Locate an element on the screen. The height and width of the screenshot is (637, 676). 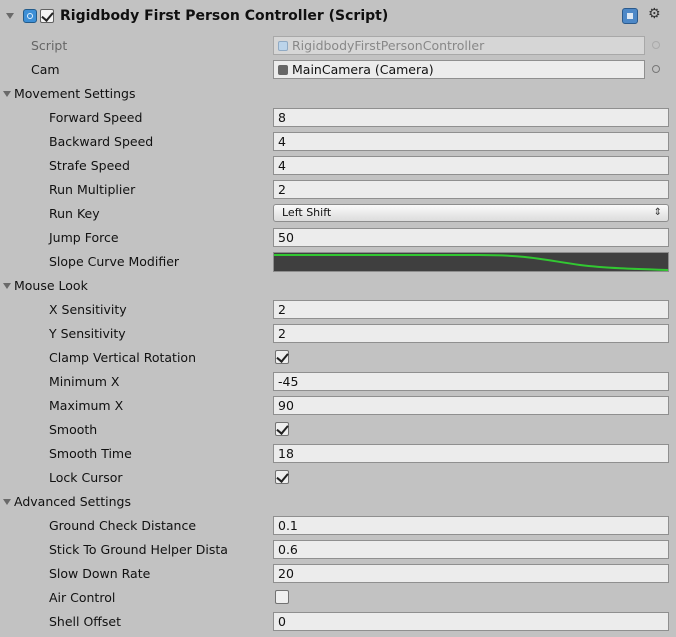
ground-check-distance-row: Ground Check Distance 0.1 is located at coordinates (338, 526).